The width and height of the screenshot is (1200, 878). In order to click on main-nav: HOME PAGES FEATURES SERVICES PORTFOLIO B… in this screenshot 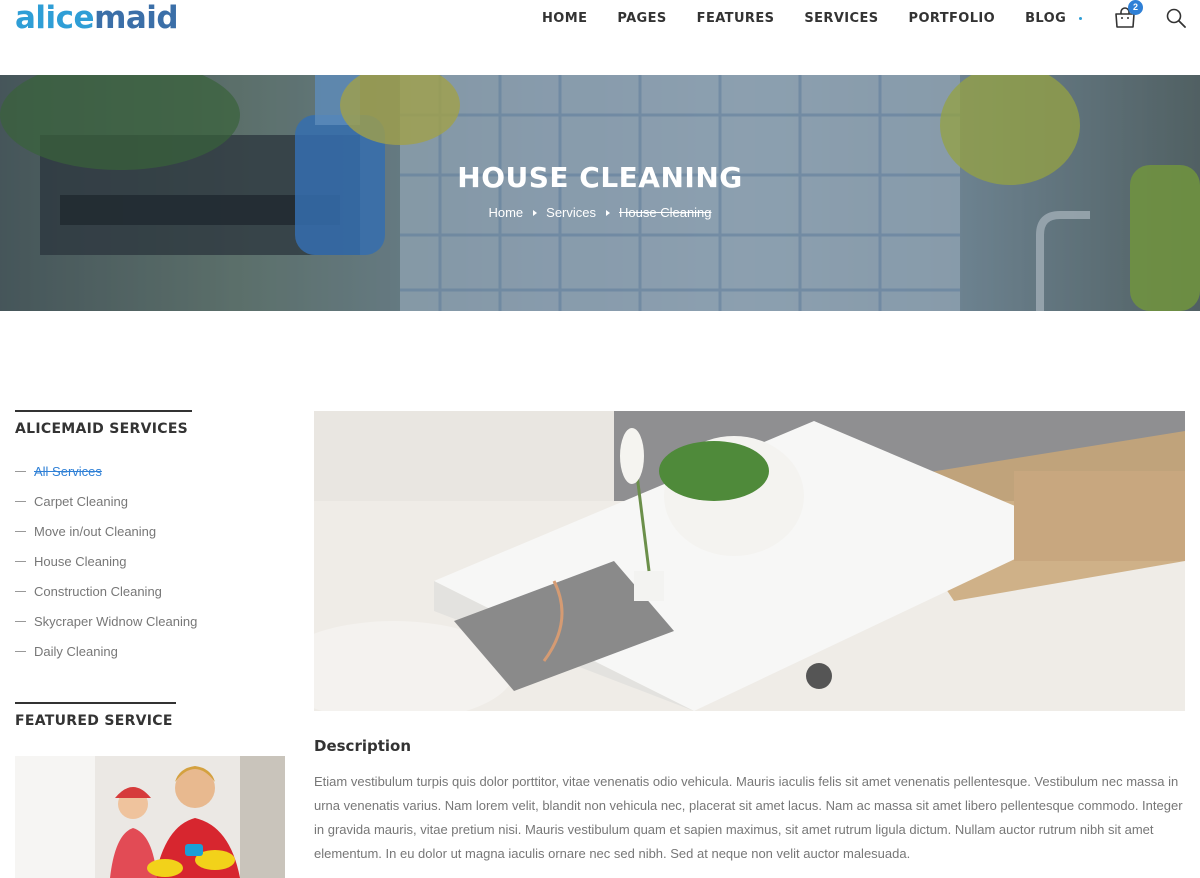, I will do `click(804, 19)`.